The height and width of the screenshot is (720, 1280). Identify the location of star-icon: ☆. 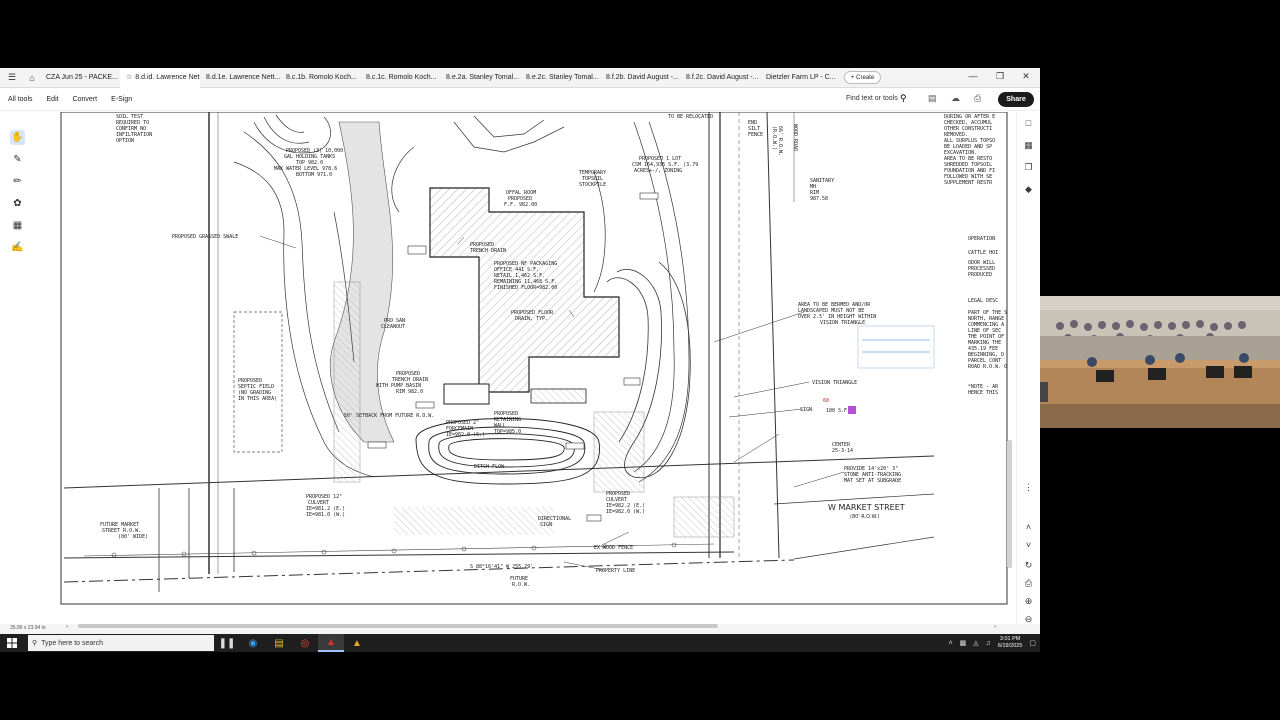
(129, 78).